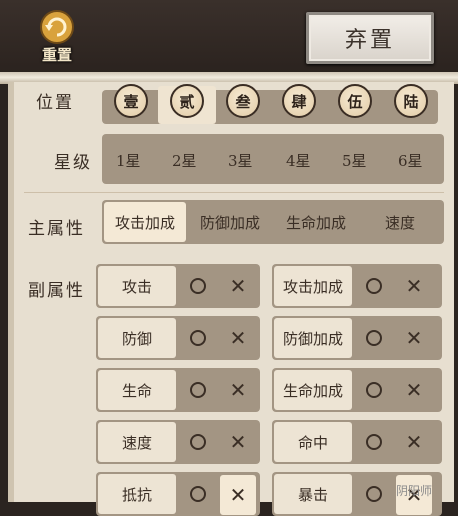 The width and height of the screenshot is (458, 516). Describe the element at coordinates (137, 338) in the screenshot. I see `sub-attr-name: 防御` at that location.